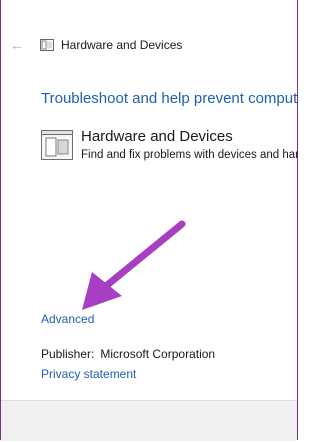 The width and height of the screenshot is (320, 442). I want to click on publisher-value: Microsoft Corporation, so click(158, 354).